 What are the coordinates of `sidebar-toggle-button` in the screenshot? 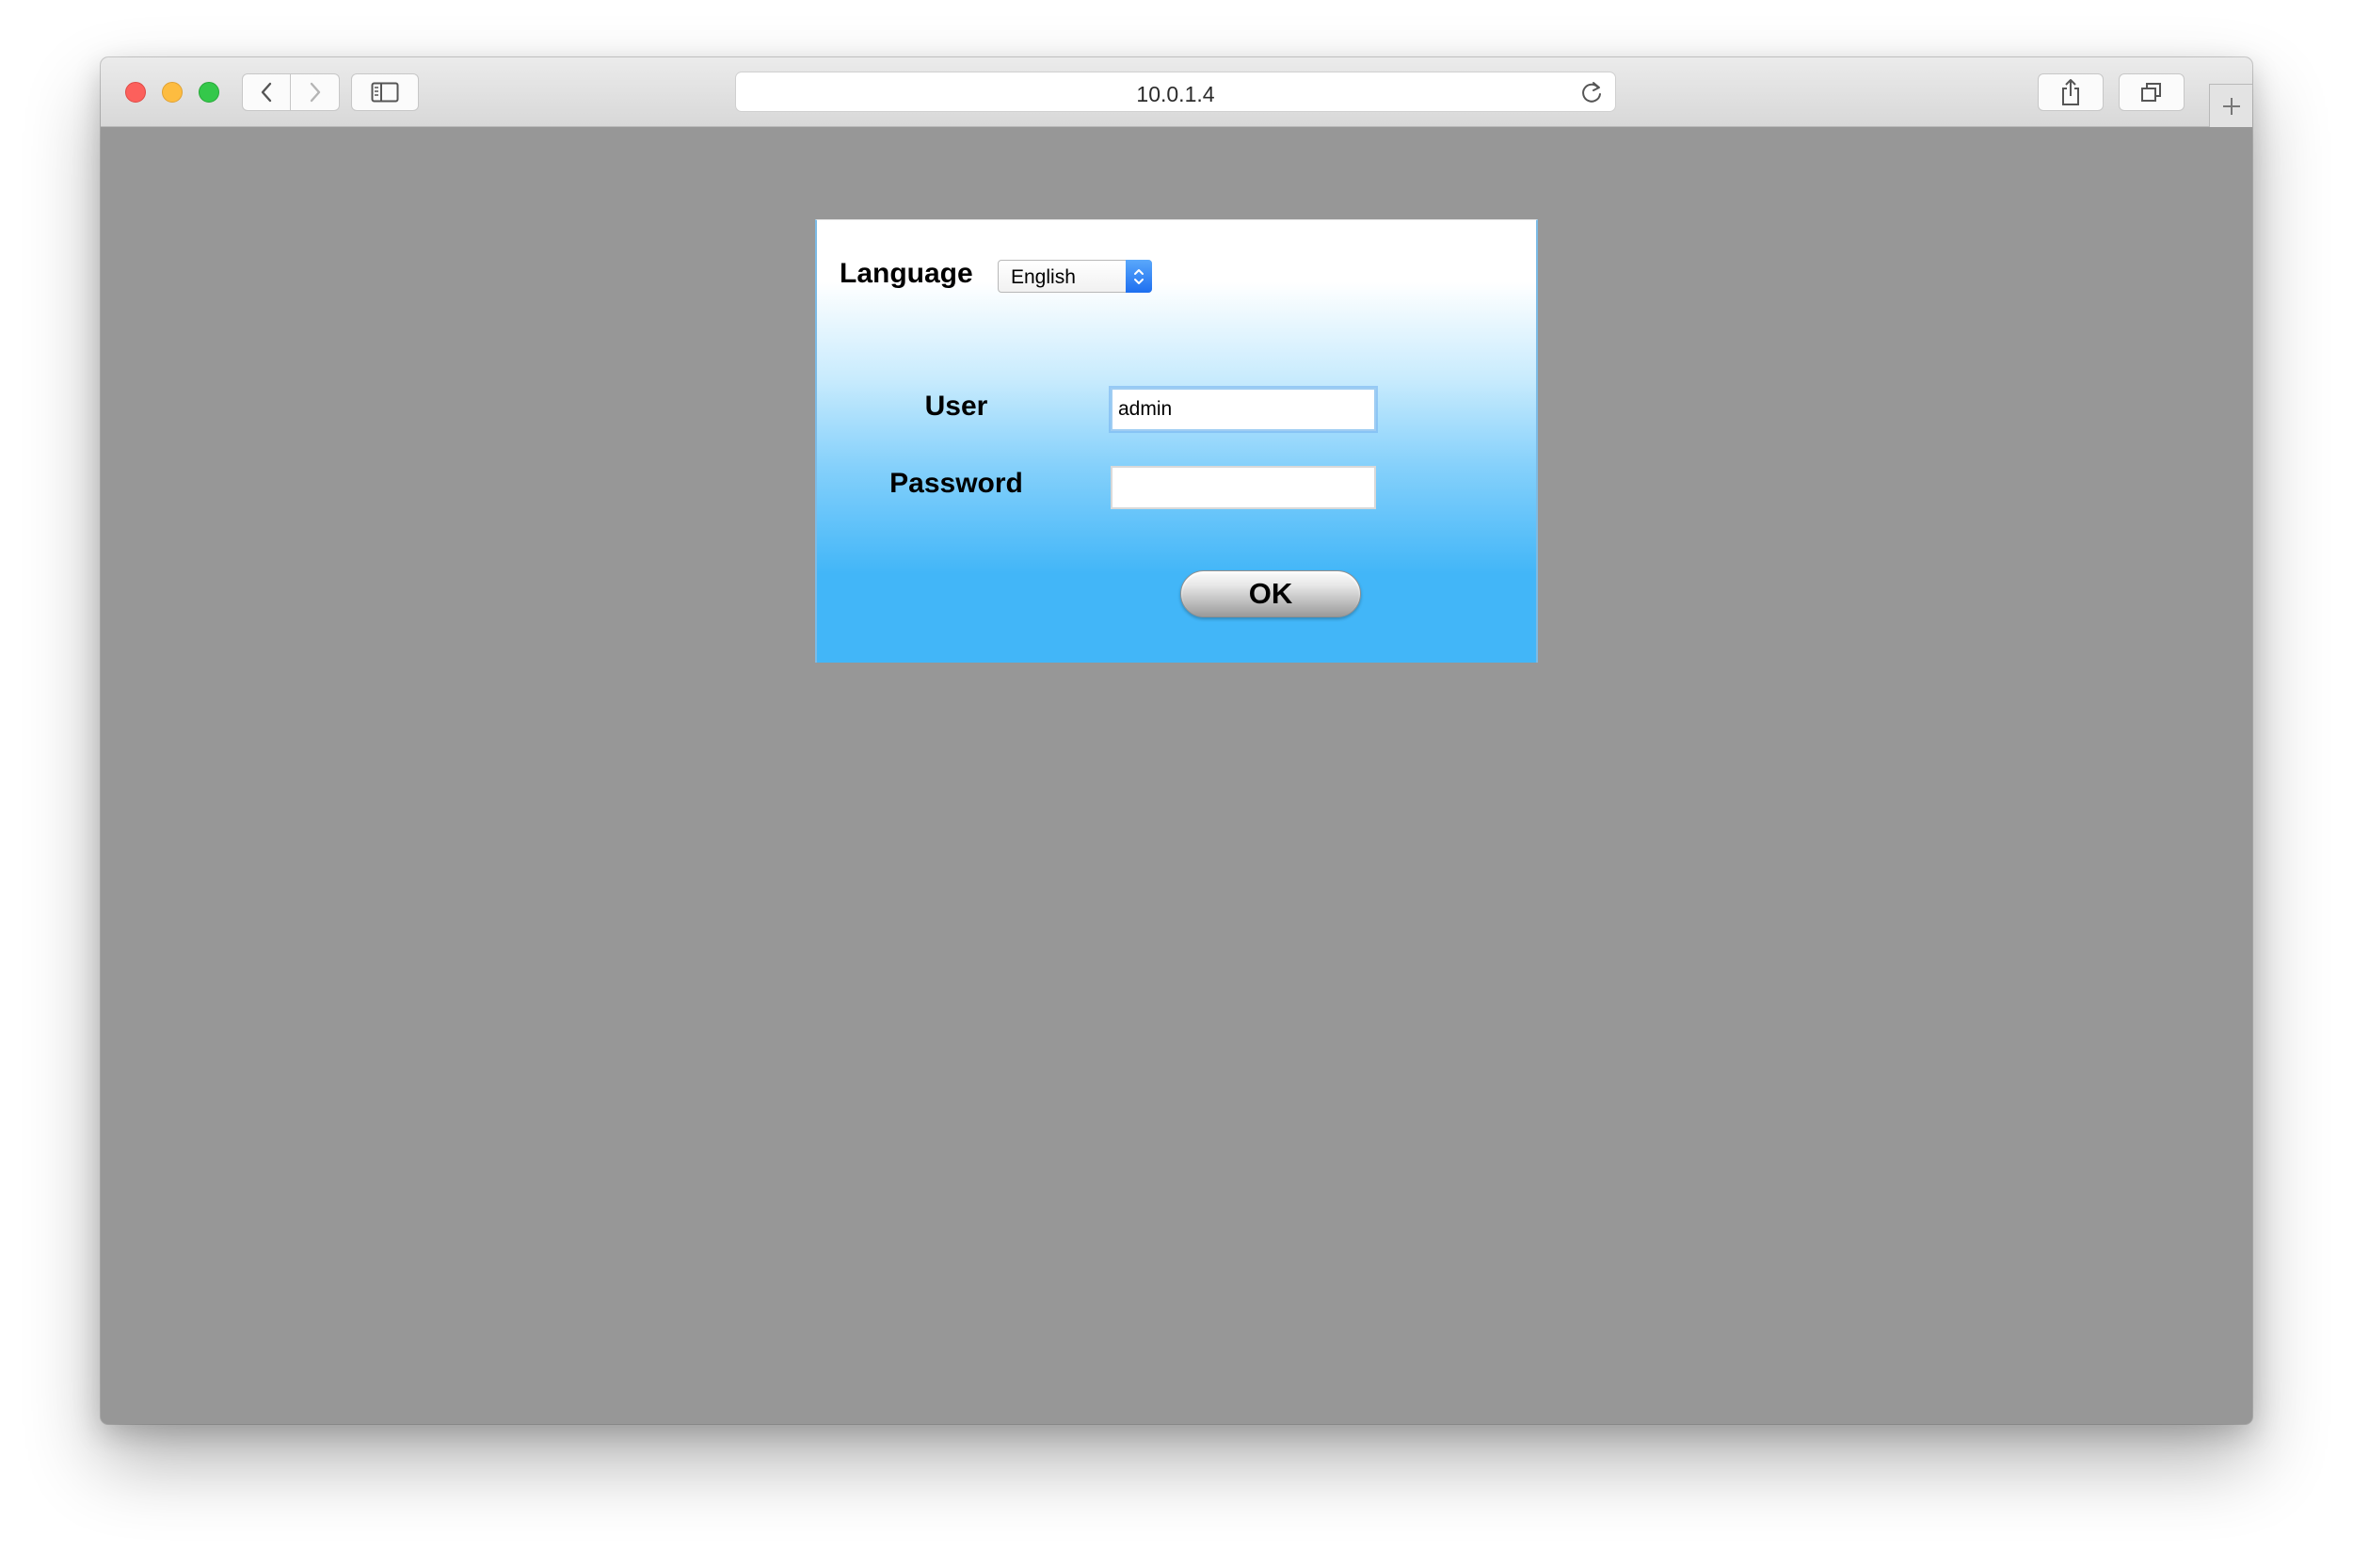 It's located at (385, 92).